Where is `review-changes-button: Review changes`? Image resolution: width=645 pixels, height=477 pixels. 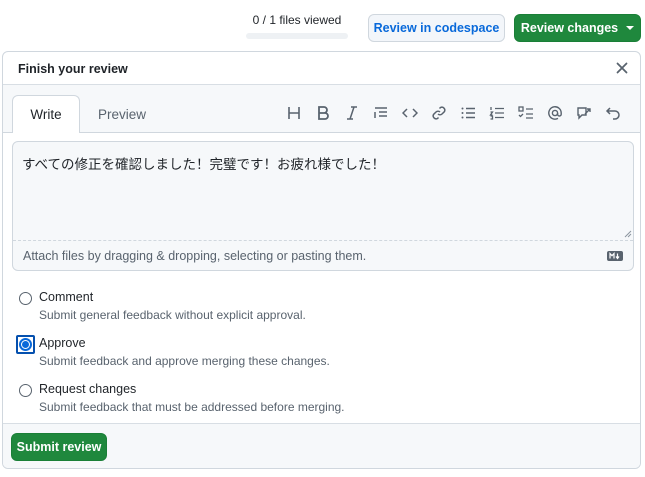 review-changes-button: Review changes is located at coordinates (577, 28).